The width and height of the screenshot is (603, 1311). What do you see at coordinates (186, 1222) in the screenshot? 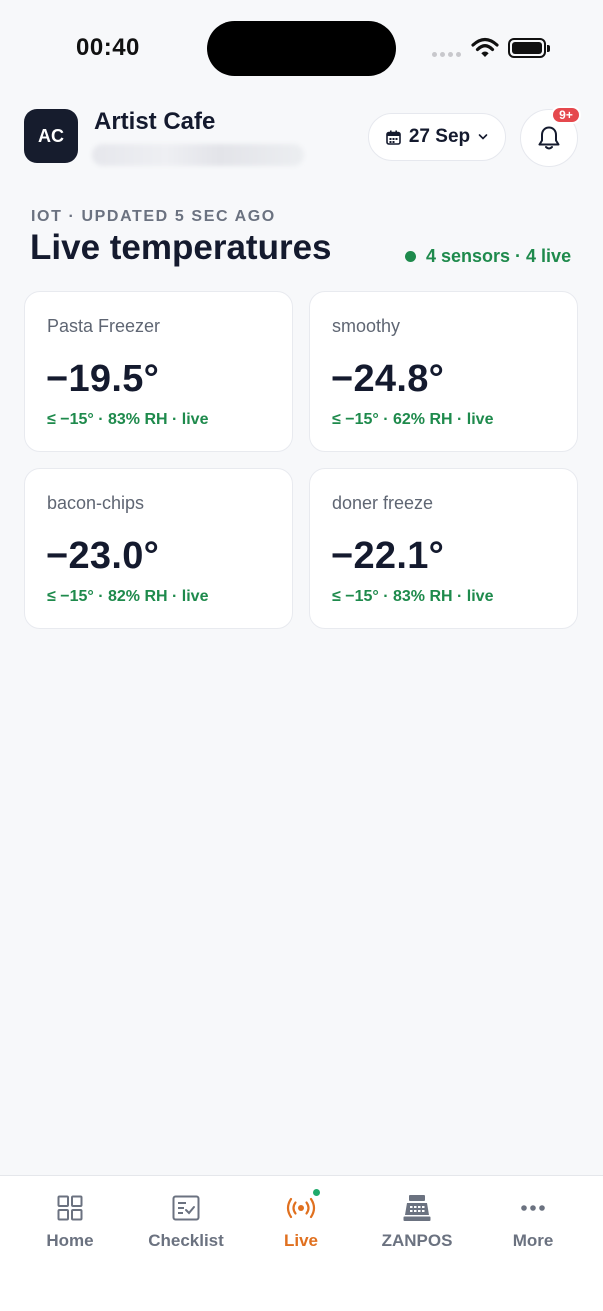
I see `tab-checklist: Checklist` at bounding box center [186, 1222].